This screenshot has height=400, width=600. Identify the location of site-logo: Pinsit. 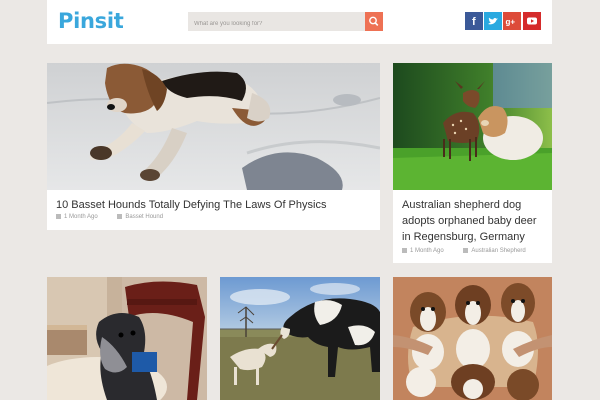
(91, 21).